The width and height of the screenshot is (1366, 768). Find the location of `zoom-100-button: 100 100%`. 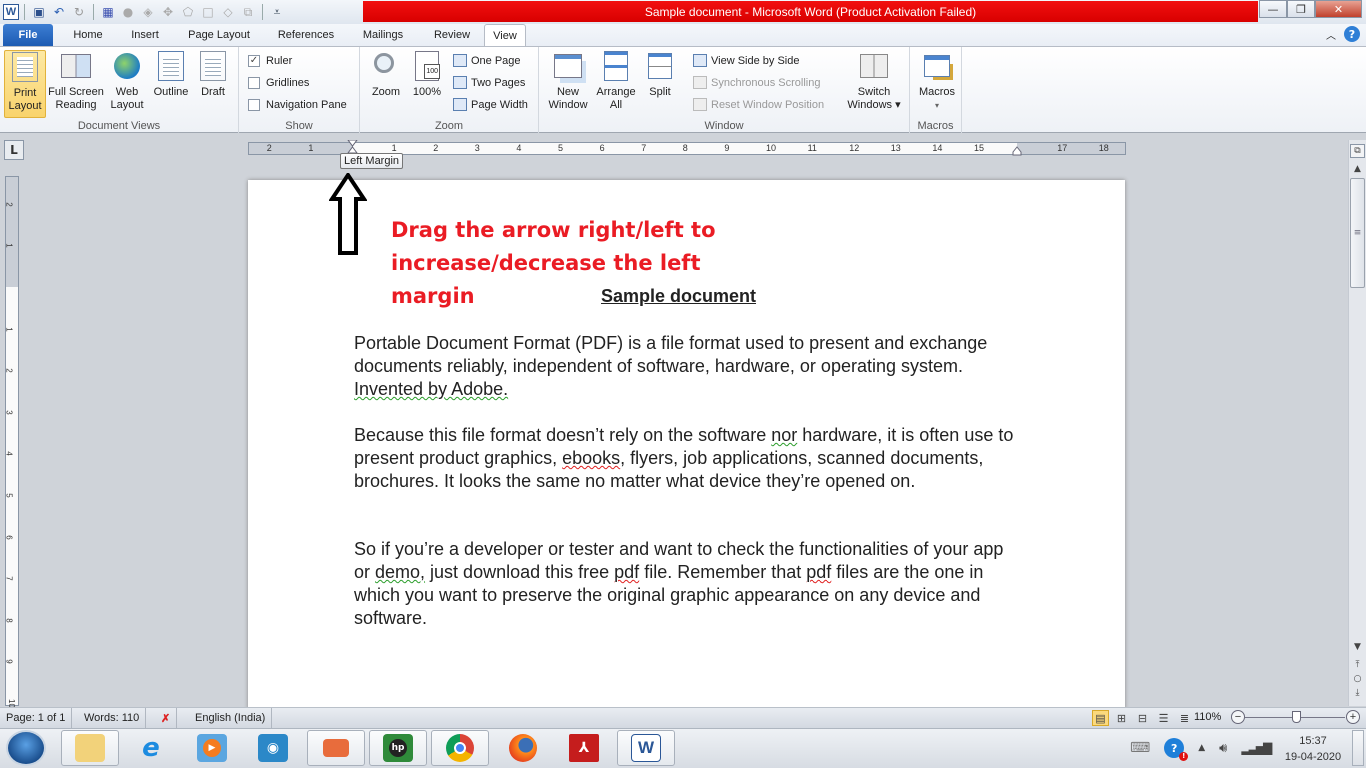

zoom-100-button: 100 100% is located at coordinates (427, 74).